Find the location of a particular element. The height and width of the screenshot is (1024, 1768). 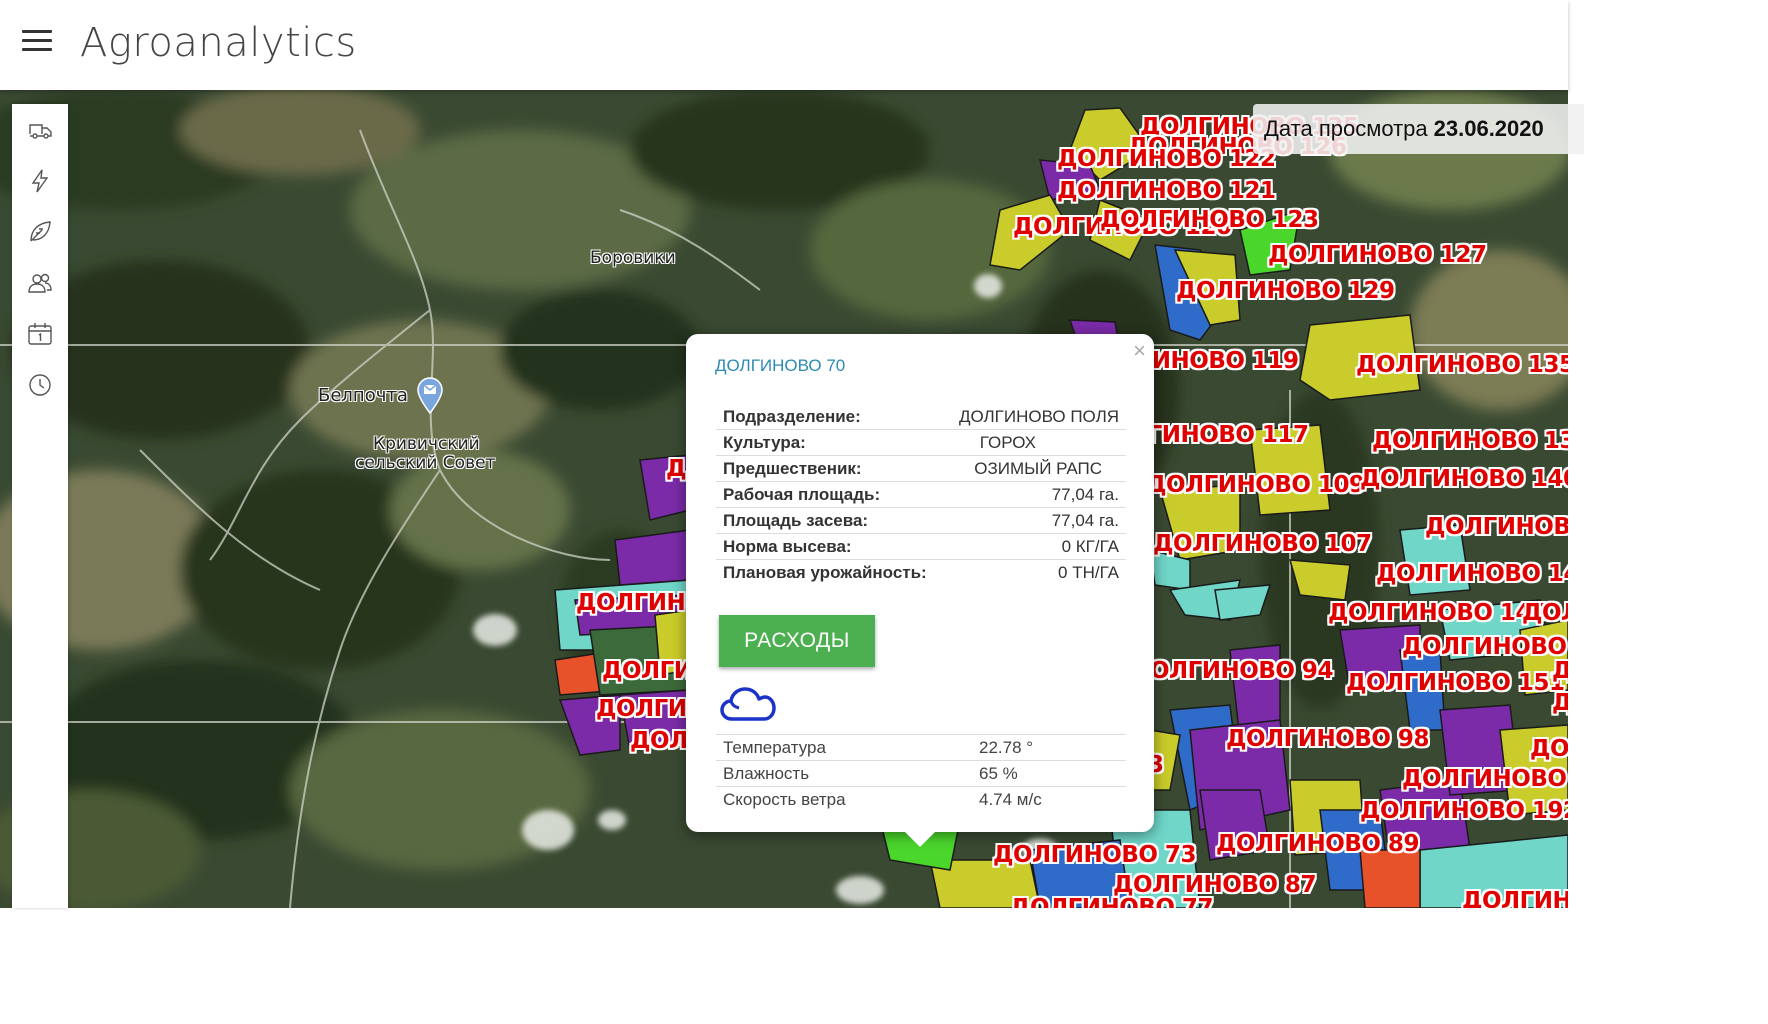

weather-label: Скорость ветра is located at coordinates (844, 799).